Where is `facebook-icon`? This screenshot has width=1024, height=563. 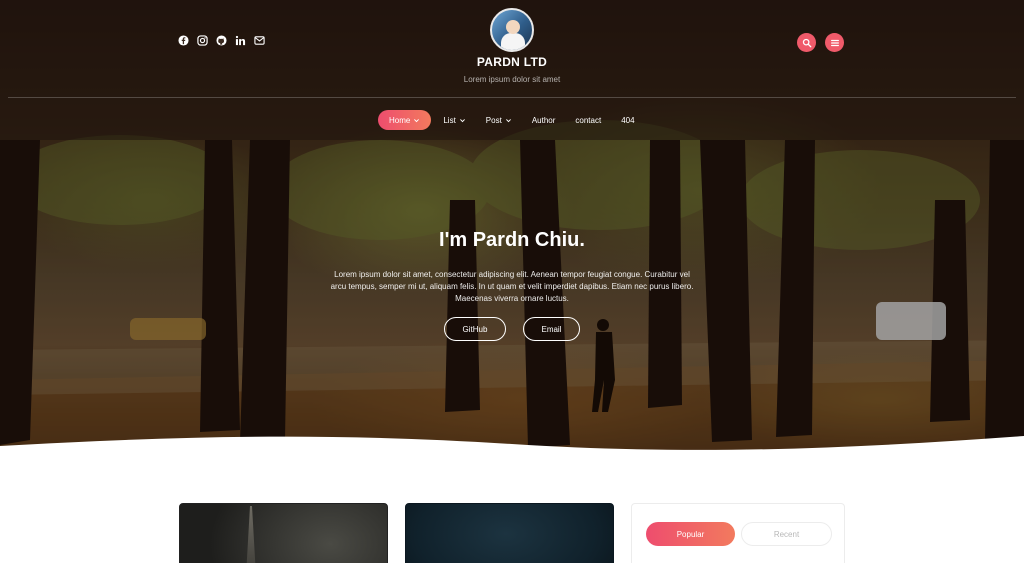
facebook-icon is located at coordinates (183, 40).